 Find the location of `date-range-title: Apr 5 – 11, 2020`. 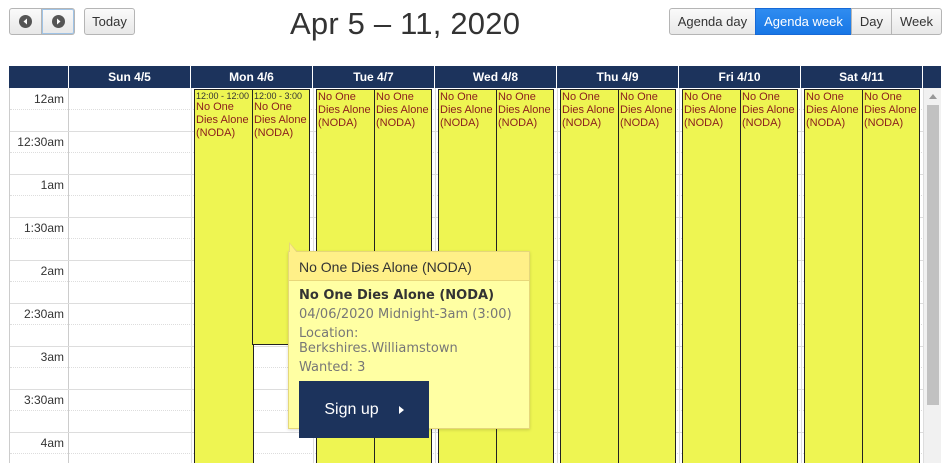

date-range-title: Apr 5 – 11, 2020 is located at coordinates (405, 23).